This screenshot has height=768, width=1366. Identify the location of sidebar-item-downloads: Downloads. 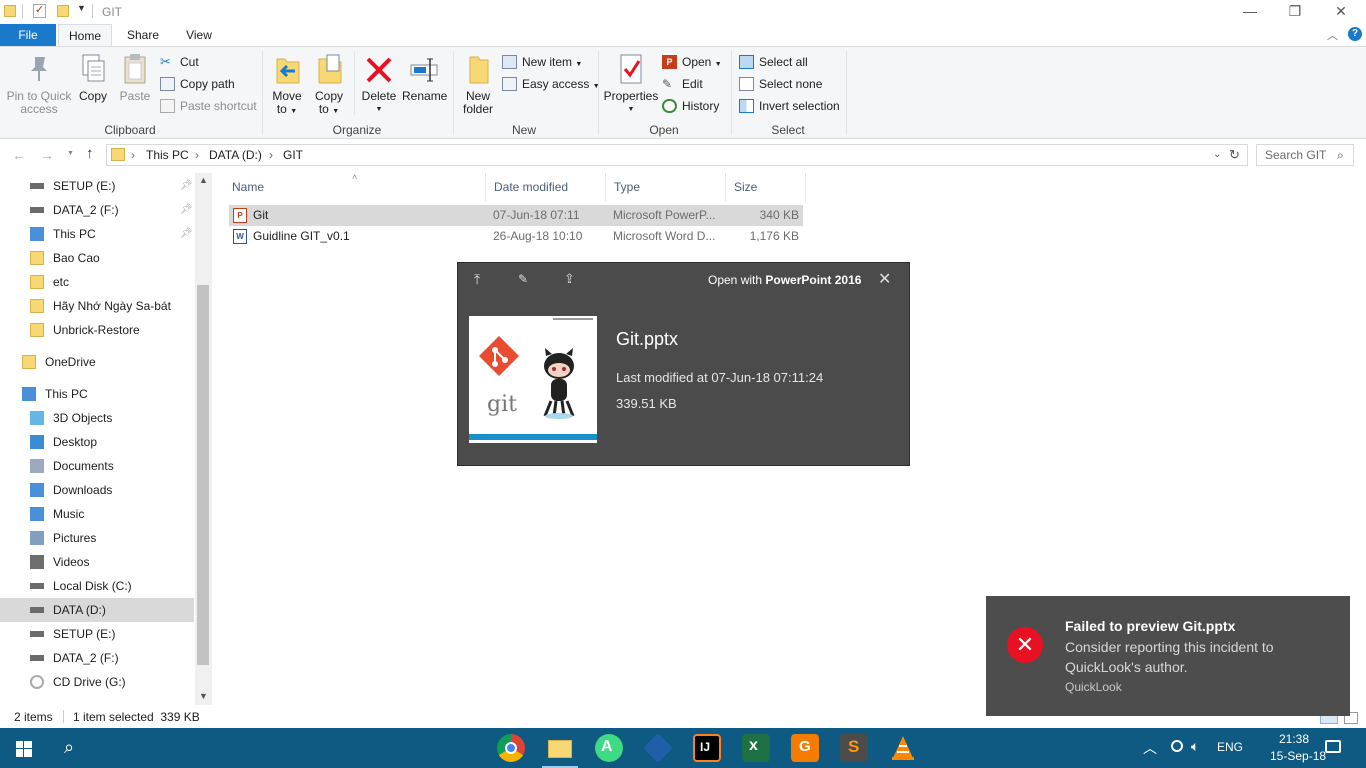
(97, 490).